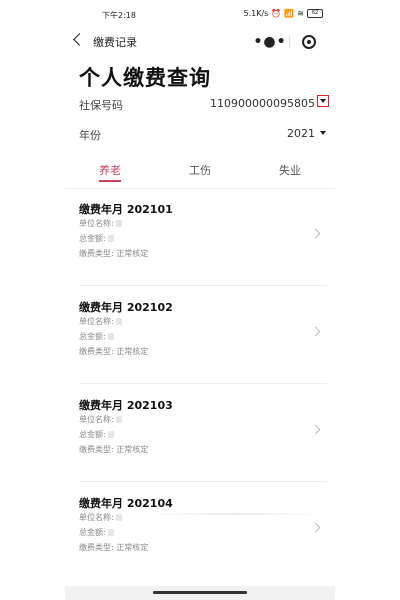 This screenshot has width=400, height=600. Describe the element at coordinates (300, 13) in the screenshot. I see `wifi-icon: ≋` at that location.